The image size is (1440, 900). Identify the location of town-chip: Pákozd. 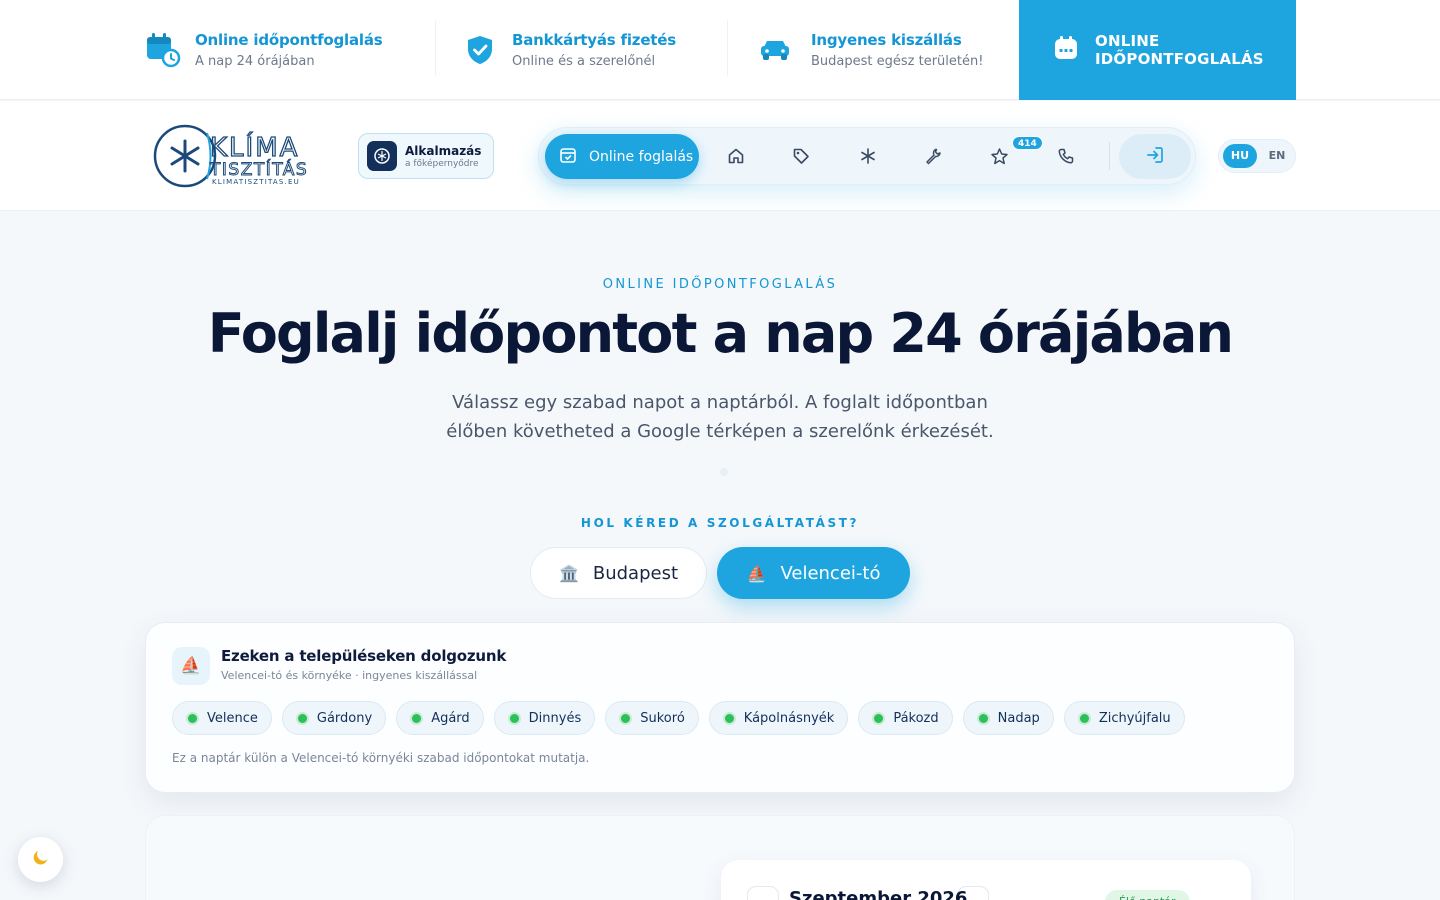
(905, 718).